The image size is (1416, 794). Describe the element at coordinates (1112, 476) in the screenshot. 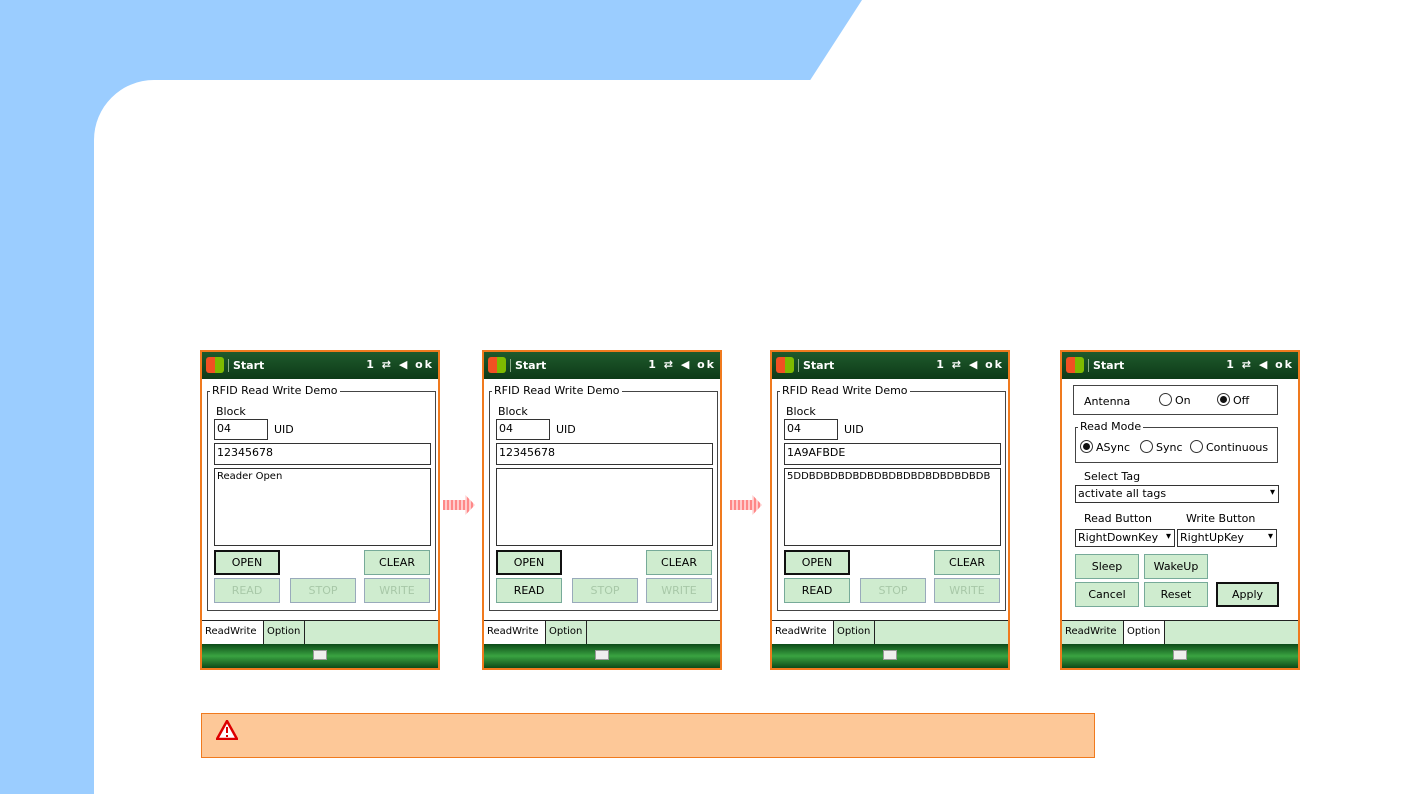

I see `select-tag-label: Select Tag` at that location.